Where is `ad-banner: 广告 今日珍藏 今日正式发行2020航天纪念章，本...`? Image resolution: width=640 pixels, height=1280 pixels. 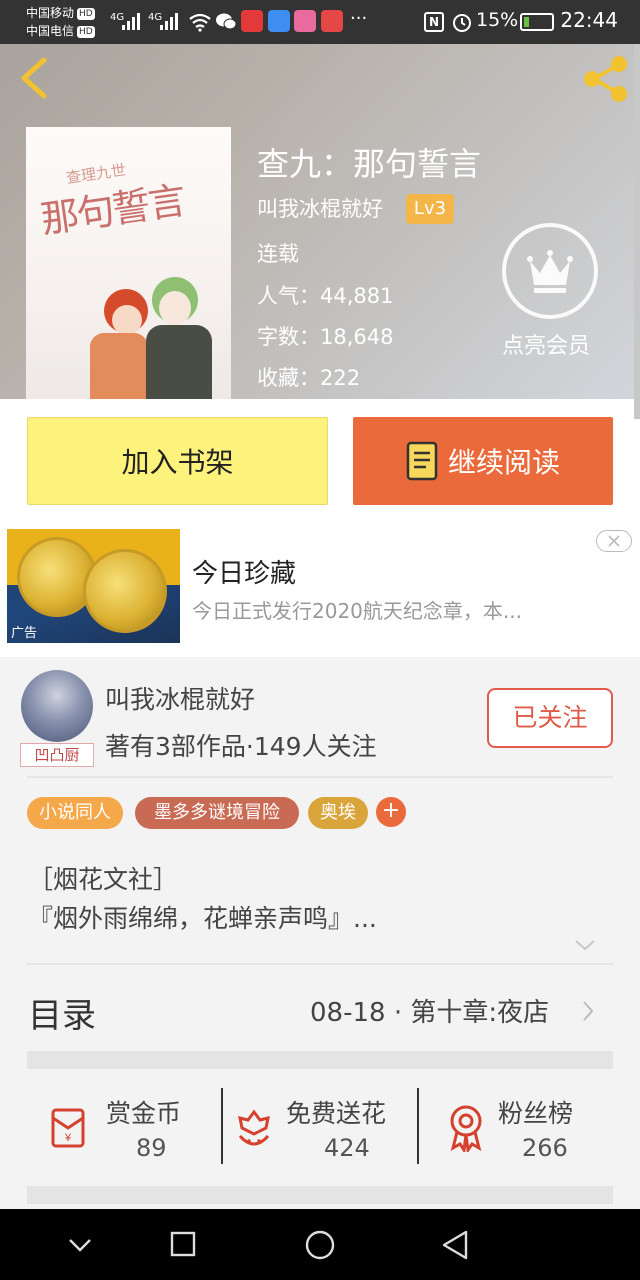
ad-banner: 广告 今日珍藏 今日正式发行2020航天纪念章，本... is located at coordinates (320, 589).